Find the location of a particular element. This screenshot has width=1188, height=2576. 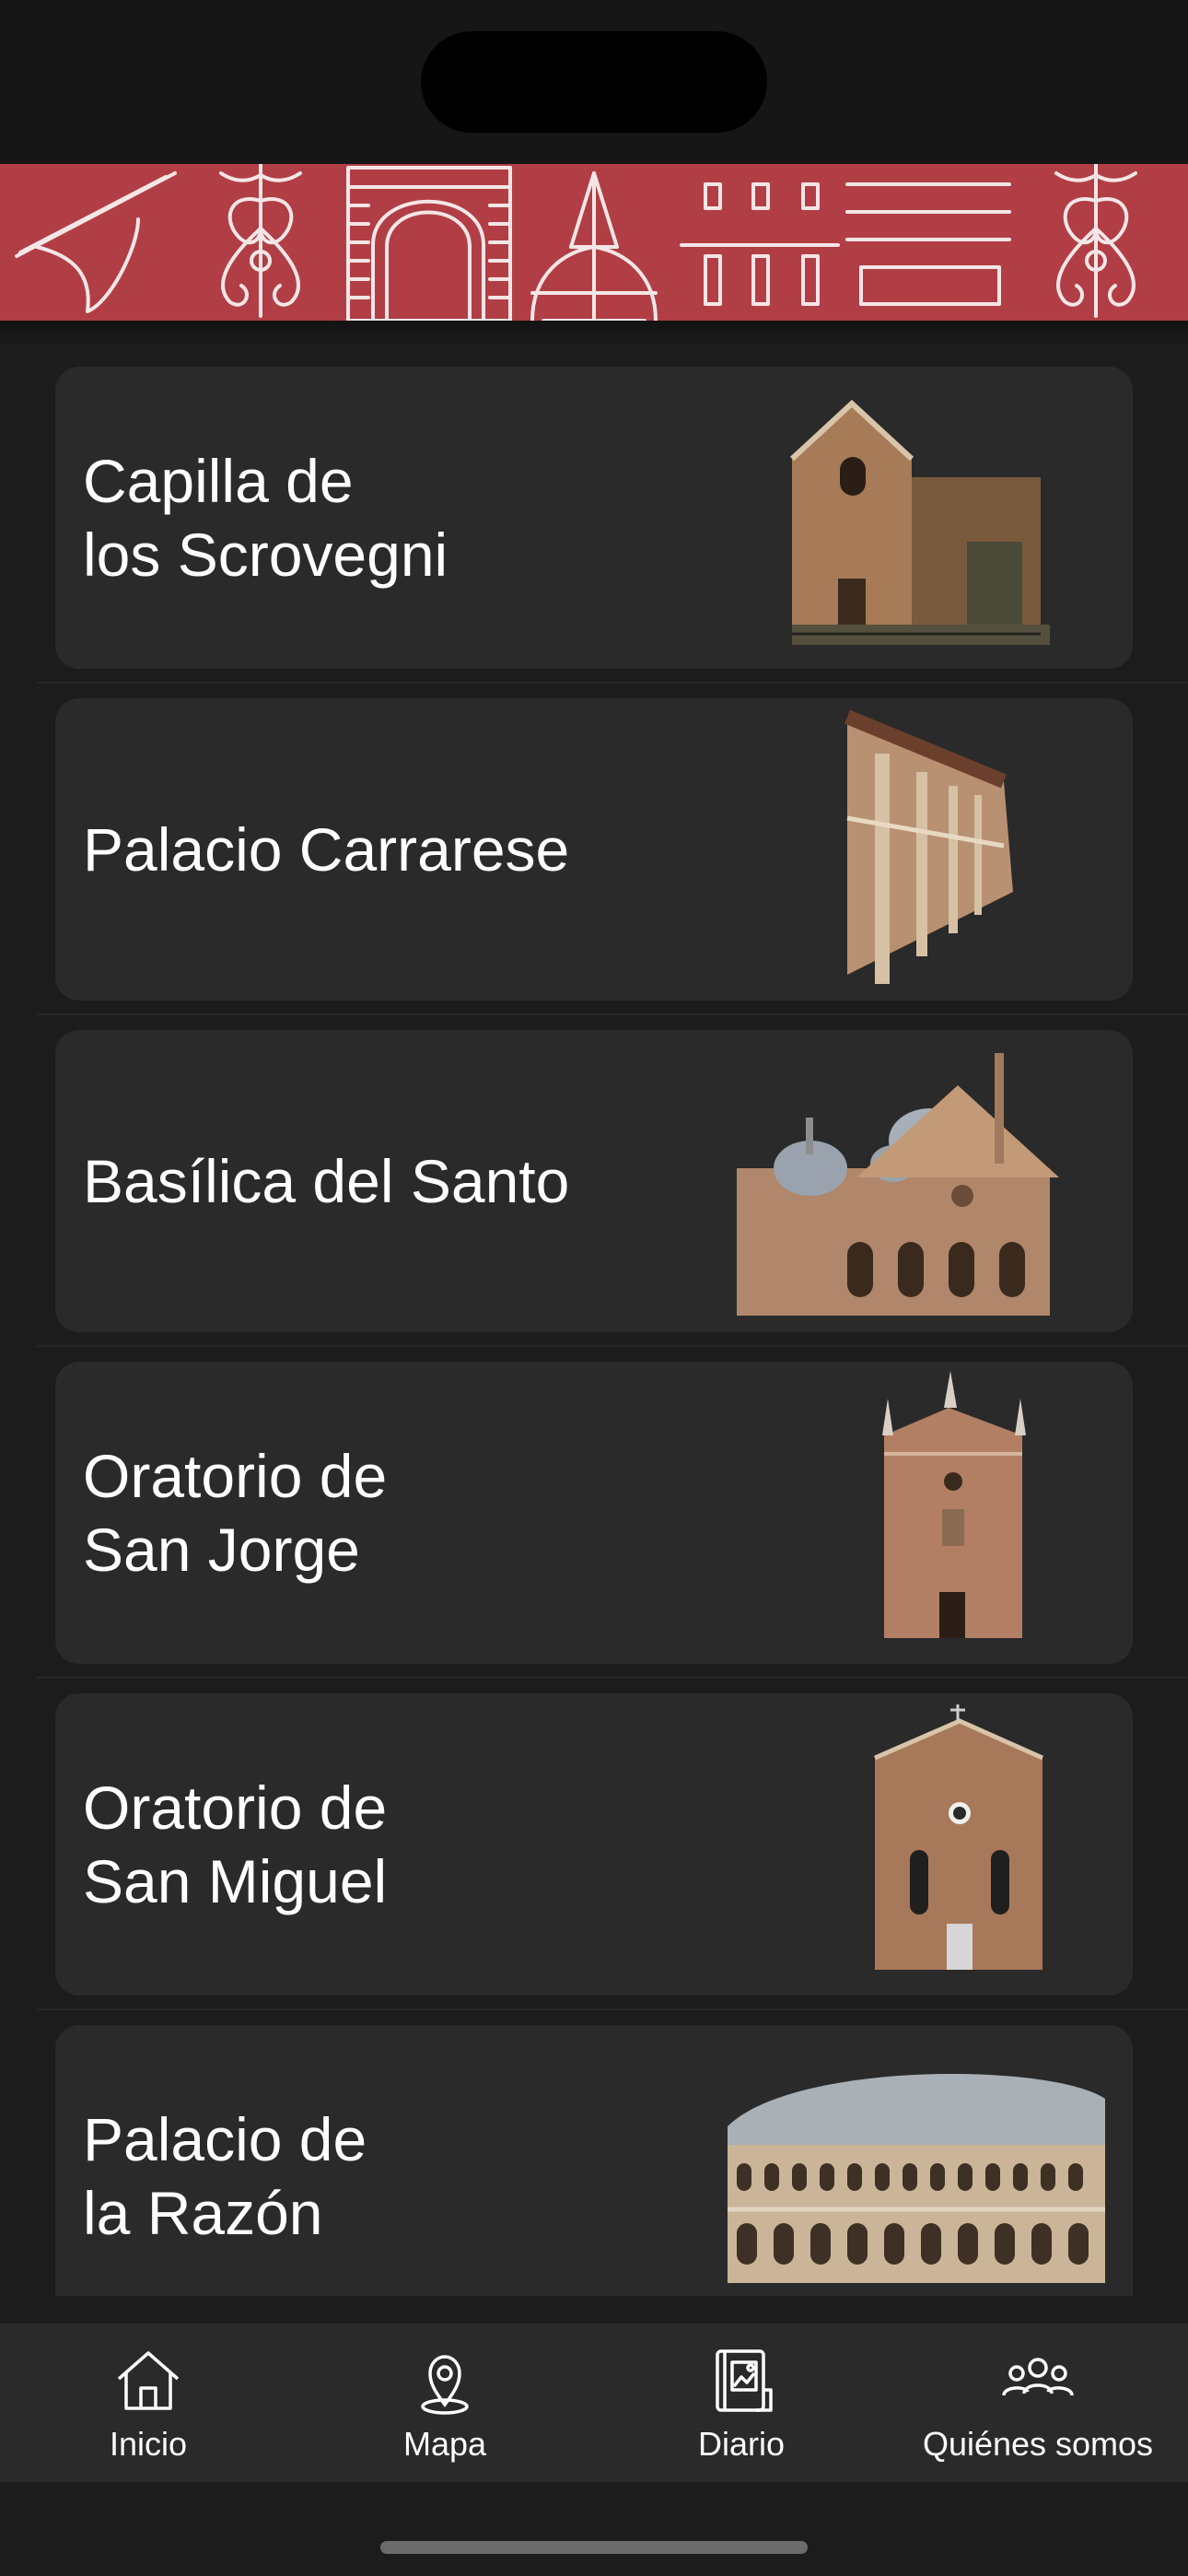

lily-ornament-right is located at coordinates (1095, 241).